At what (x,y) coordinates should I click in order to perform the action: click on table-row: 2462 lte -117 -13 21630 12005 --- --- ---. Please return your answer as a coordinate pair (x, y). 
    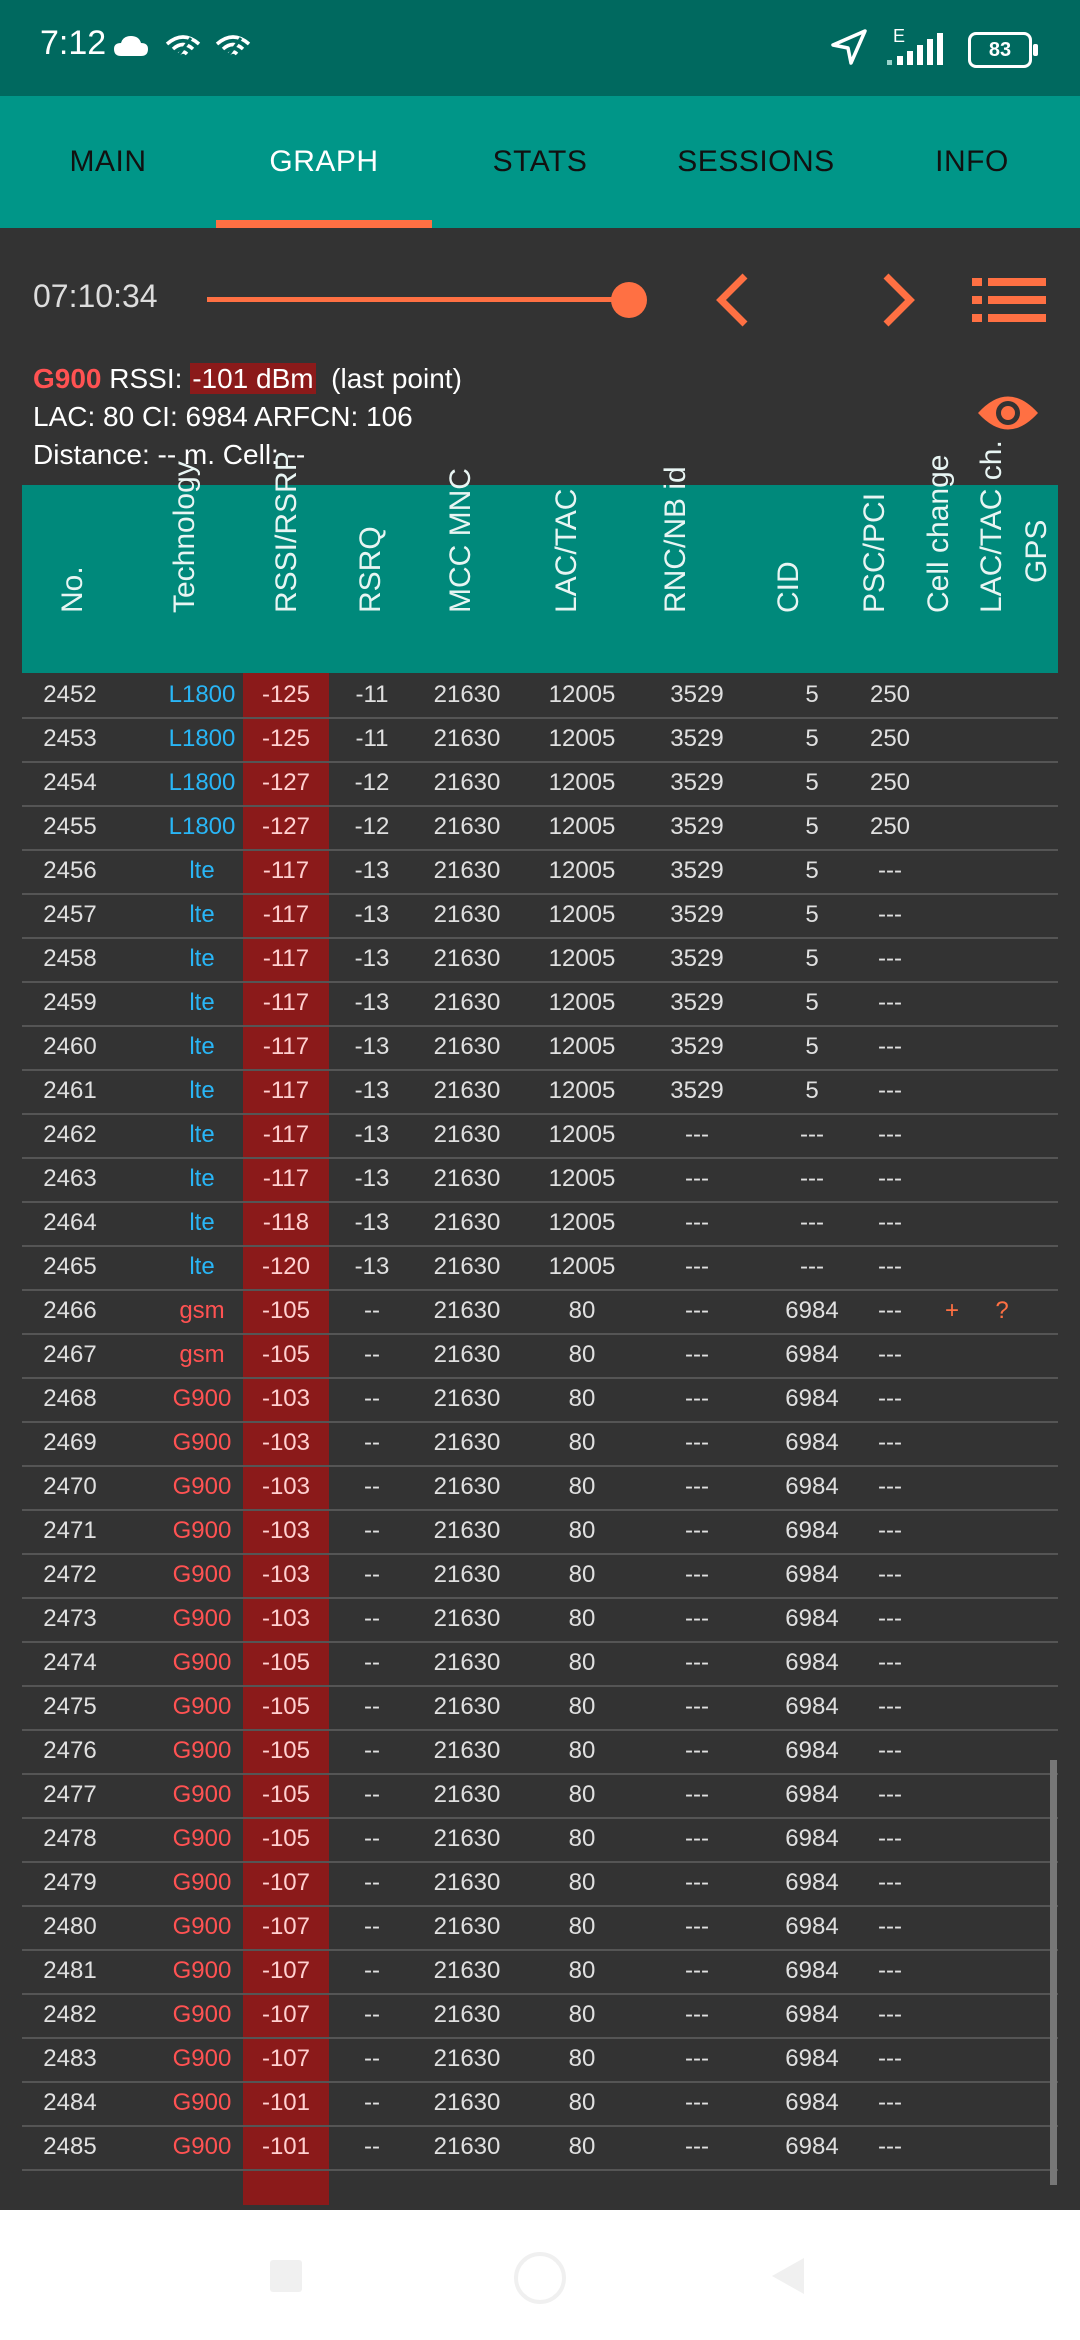
    Looking at the image, I should click on (540, 1136).